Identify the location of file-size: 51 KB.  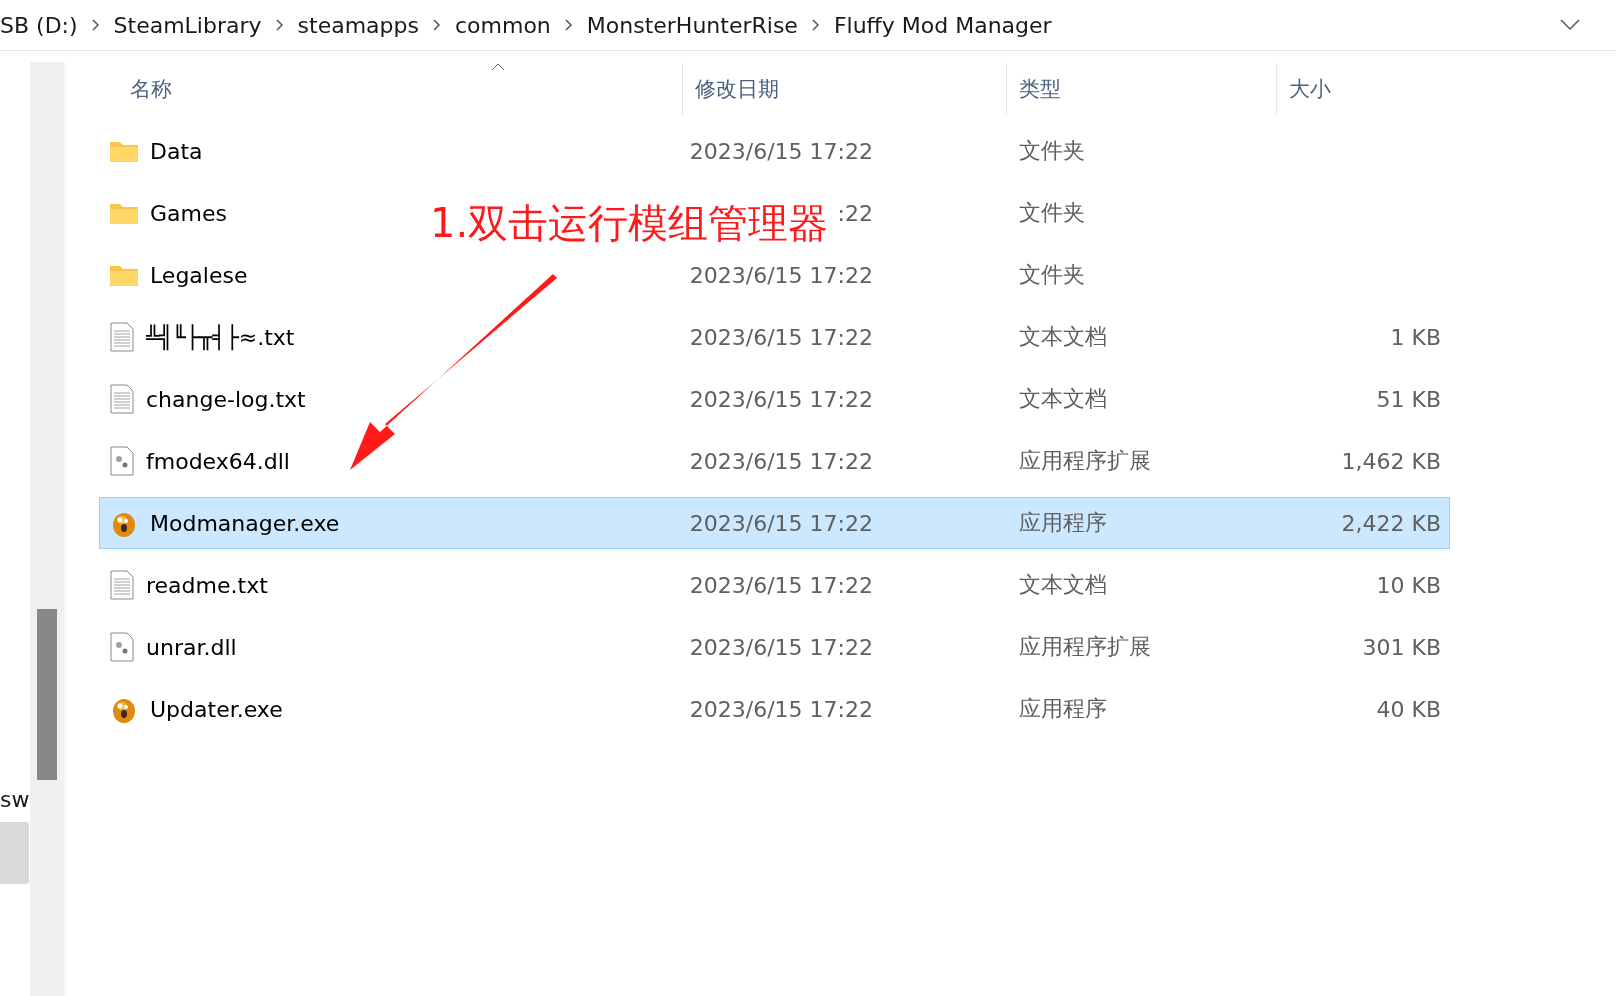
(1409, 399).